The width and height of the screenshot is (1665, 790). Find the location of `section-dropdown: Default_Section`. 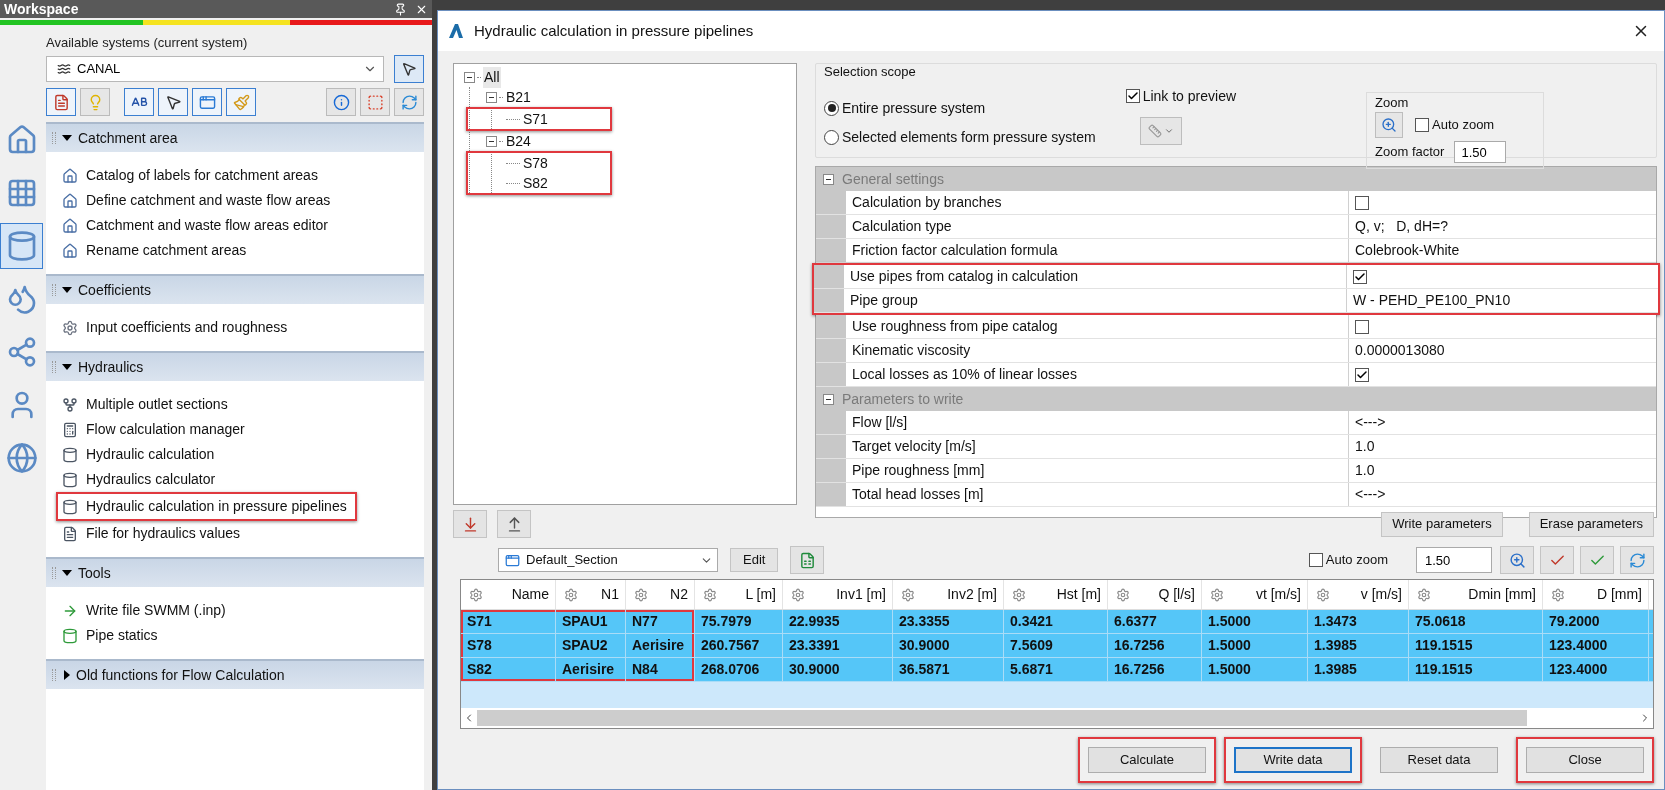

section-dropdown: Default_Section is located at coordinates (608, 560).